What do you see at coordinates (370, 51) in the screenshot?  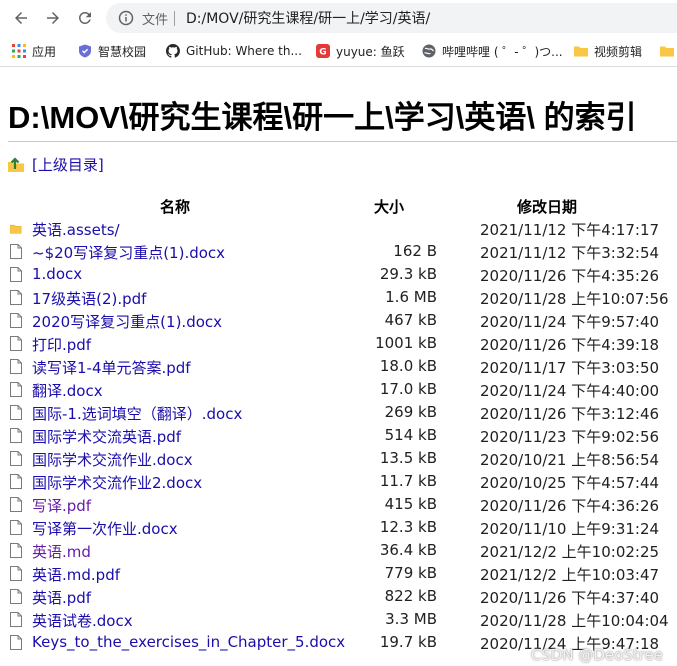 I see `bookmark-label: yuyue: 鱼跃` at bounding box center [370, 51].